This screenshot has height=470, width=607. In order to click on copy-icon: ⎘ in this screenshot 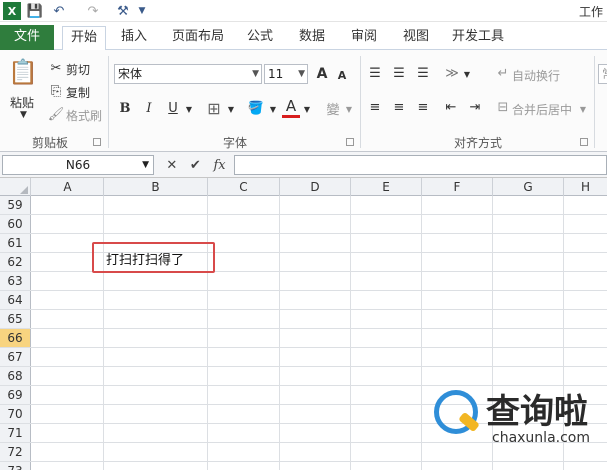, I will do `click(56, 91)`.